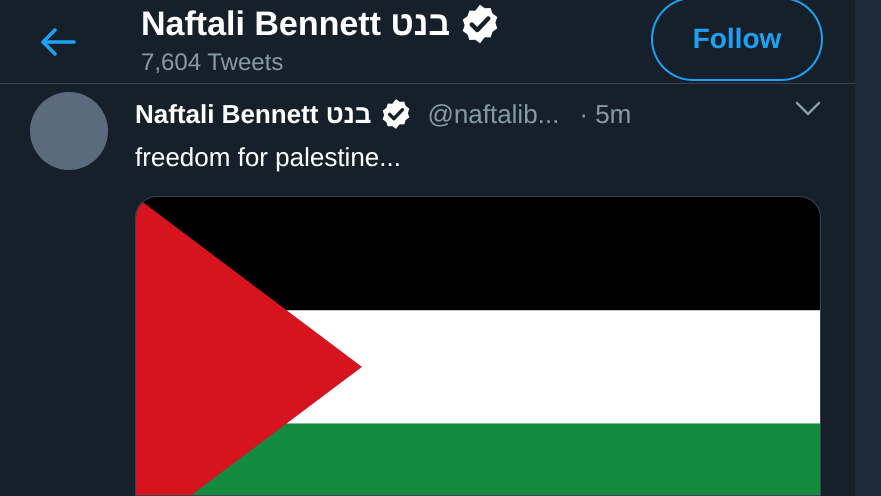  Describe the element at coordinates (605, 114) in the screenshot. I see `tweet-time: · 5m` at that location.